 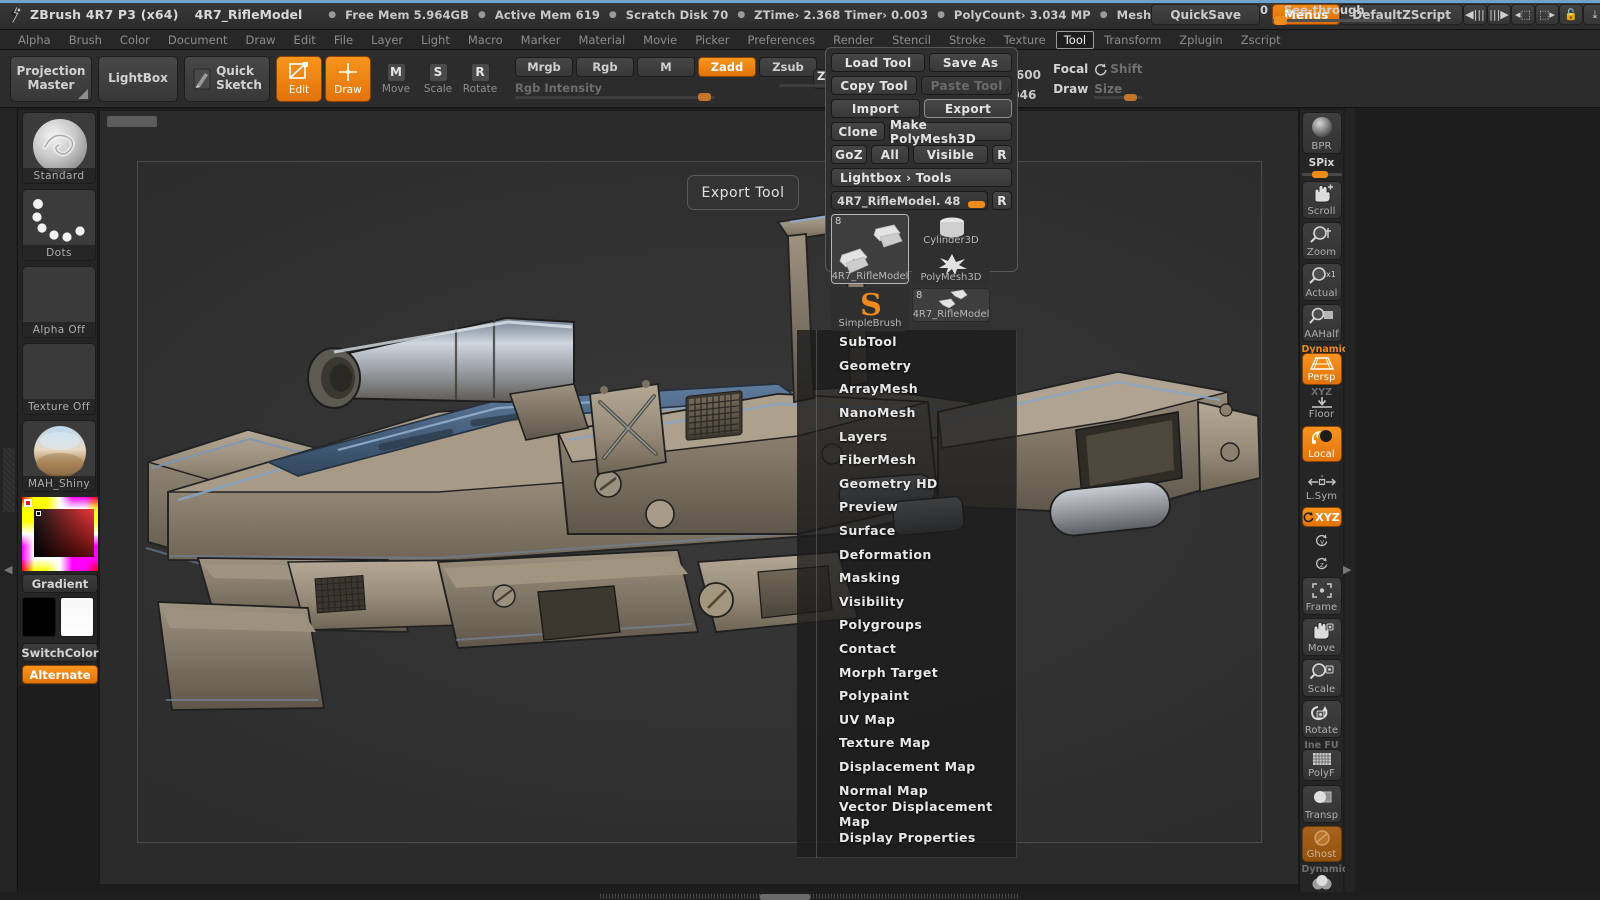 What do you see at coordinates (1321, 765) in the screenshot?
I see `polyf-button: PolyF` at bounding box center [1321, 765].